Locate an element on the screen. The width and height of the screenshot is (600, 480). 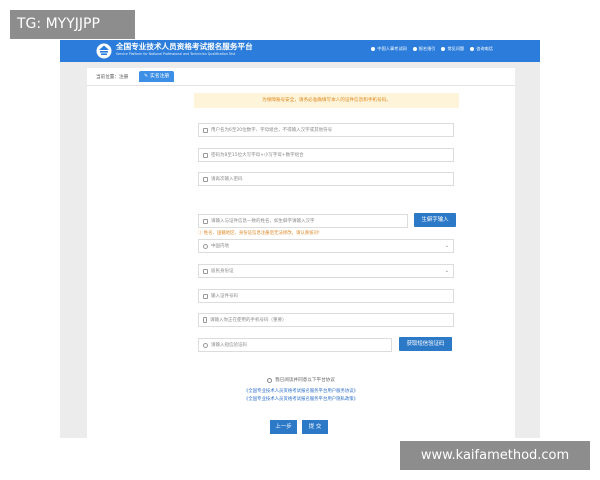
info-hint: ⓘ 姓名、国籍地区、身份证信息注册后无法修改，请认真核对! is located at coordinates (259, 233).